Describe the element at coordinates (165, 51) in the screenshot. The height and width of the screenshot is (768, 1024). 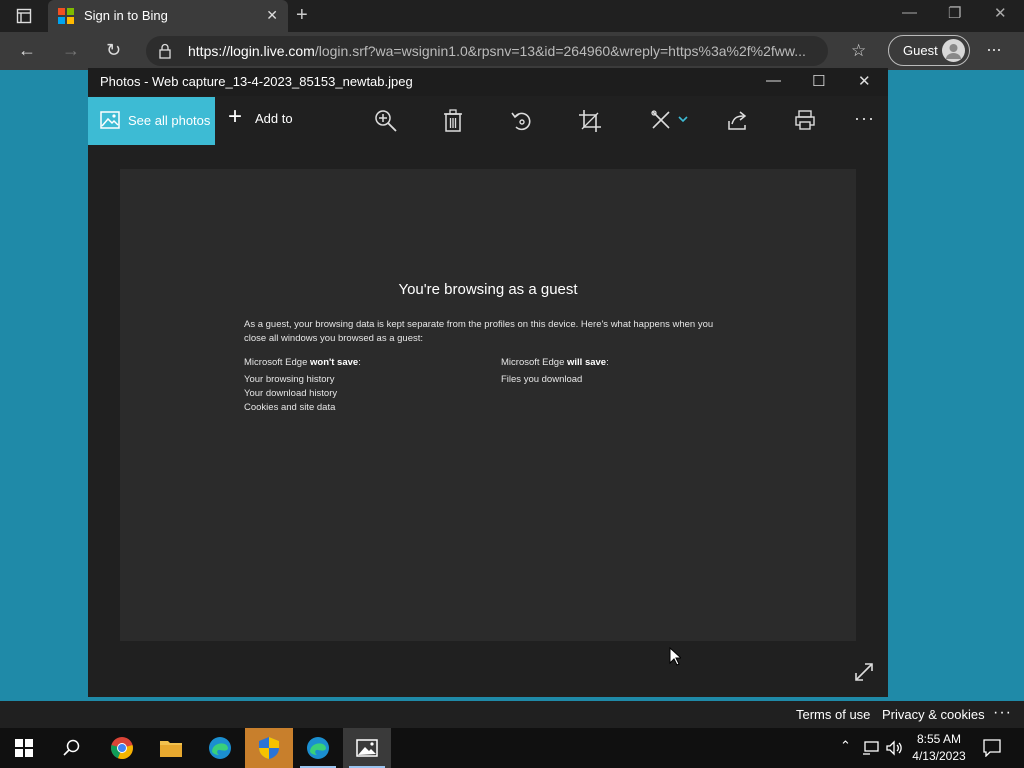
I see `lock-icon` at that location.